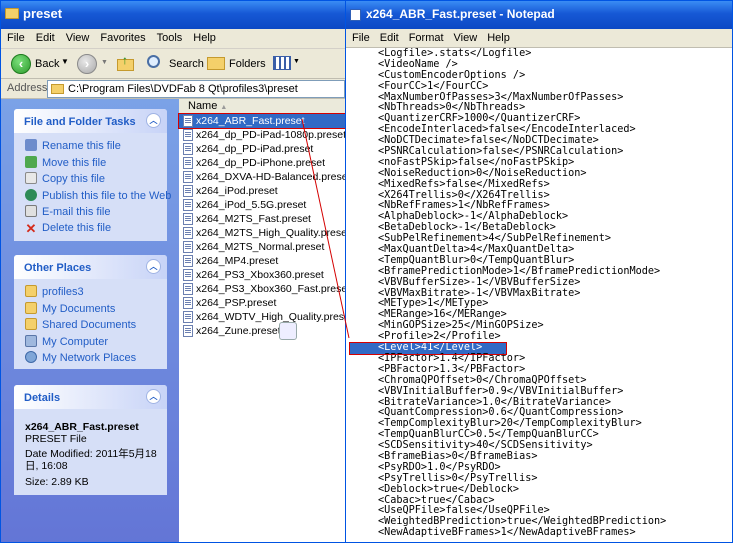 The image size is (733, 543). Describe the element at coordinates (255, 149) in the screenshot. I see `file-name: x264_dp_PD-iPad.preset` at that location.